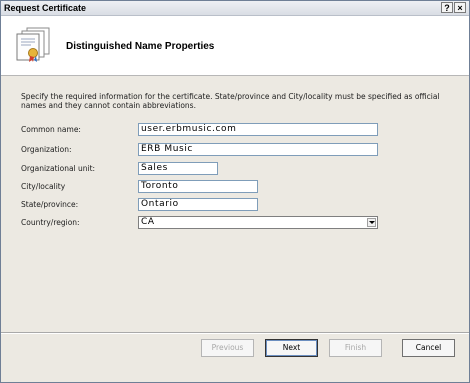  Describe the element at coordinates (33, 44) in the screenshot. I see `certificate-icon` at that location.